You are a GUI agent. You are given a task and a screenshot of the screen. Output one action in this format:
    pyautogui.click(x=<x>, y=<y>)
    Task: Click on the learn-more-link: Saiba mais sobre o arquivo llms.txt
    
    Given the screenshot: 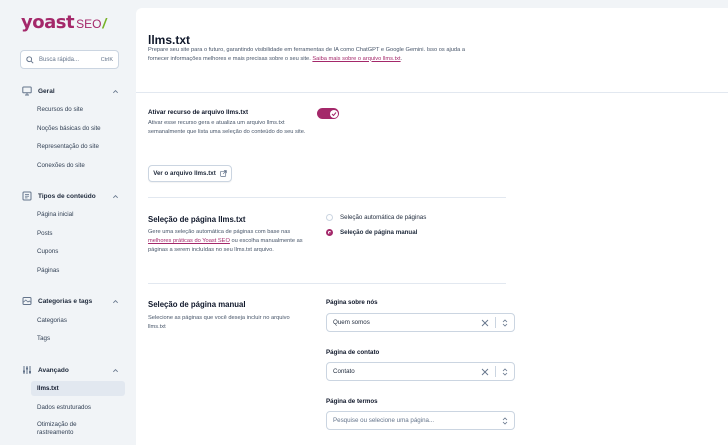 What is the action you would take?
    pyautogui.click(x=356, y=59)
    